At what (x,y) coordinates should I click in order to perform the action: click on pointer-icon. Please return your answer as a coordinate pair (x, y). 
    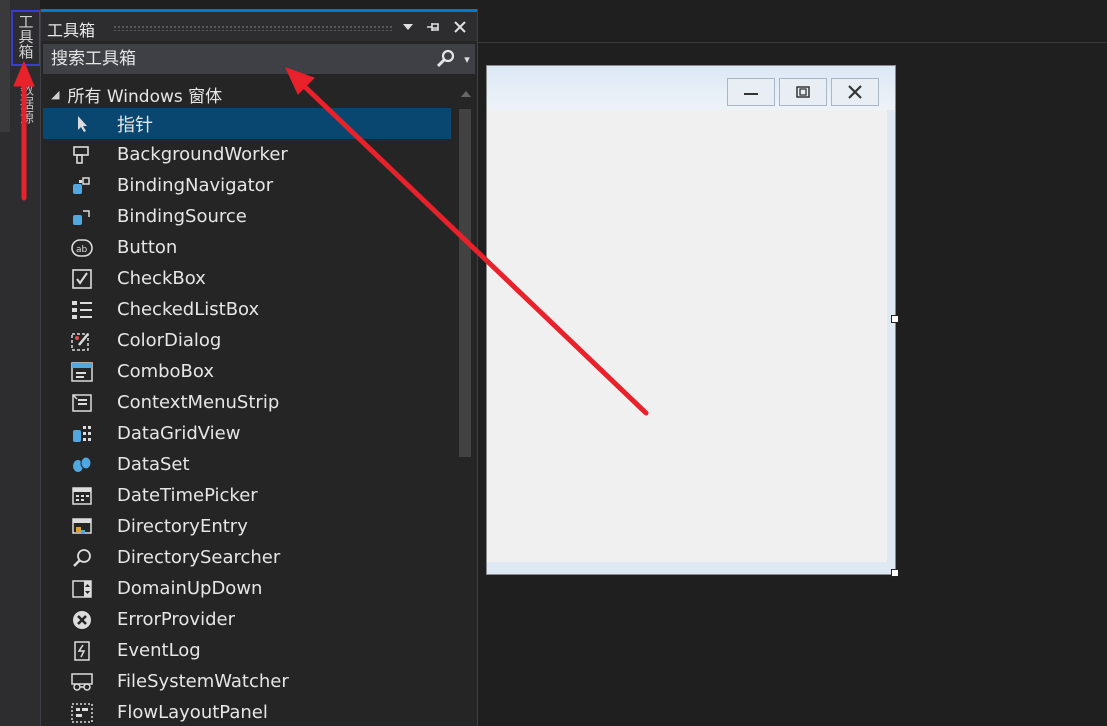
    Looking at the image, I should click on (82, 124).